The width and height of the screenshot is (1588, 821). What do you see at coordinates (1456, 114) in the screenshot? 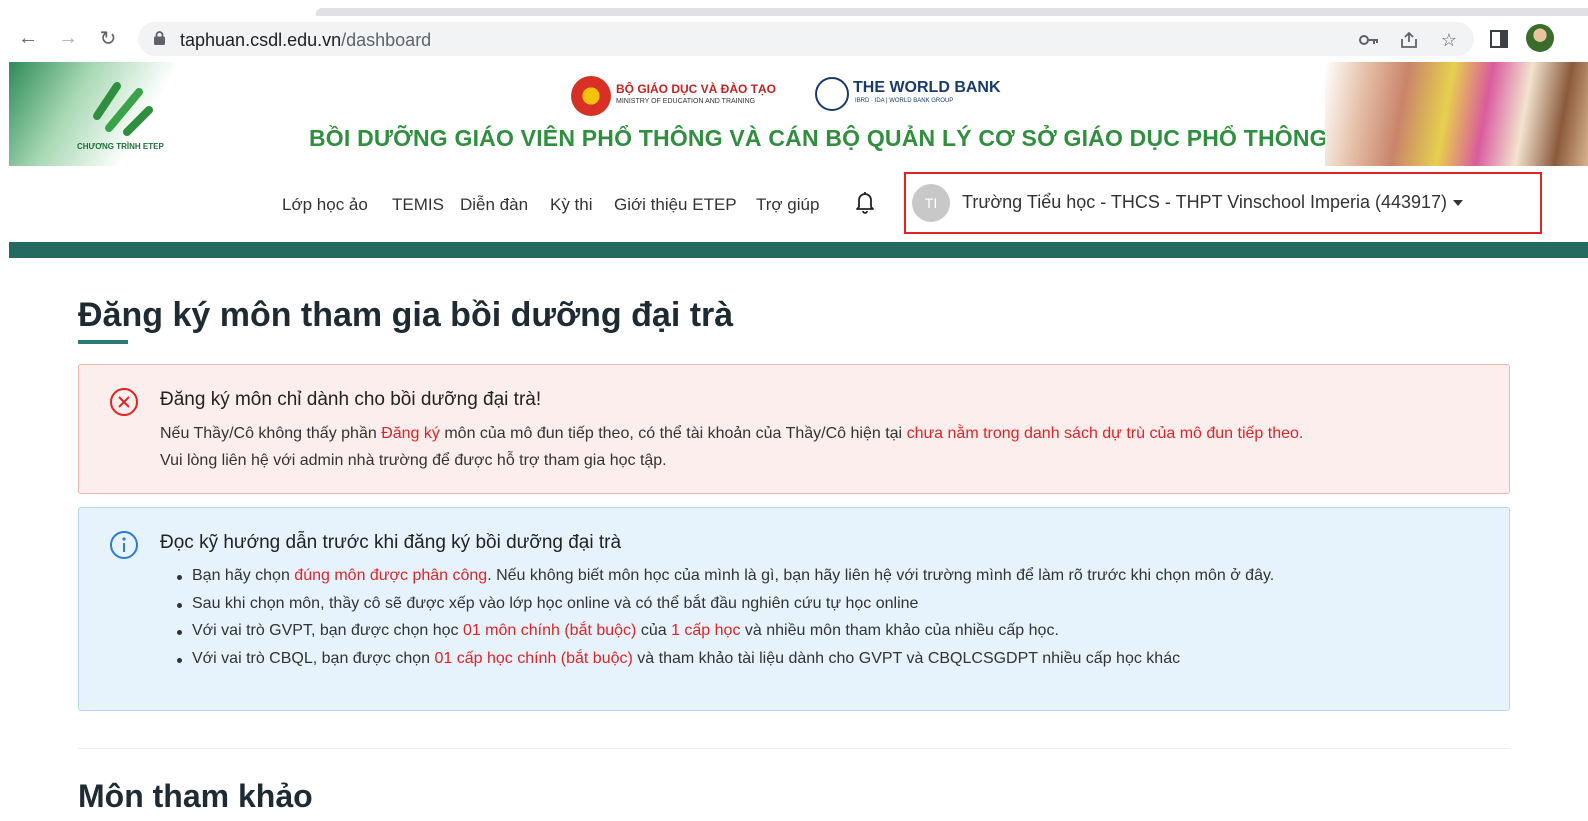
I see `header-photo` at bounding box center [1456, 114].